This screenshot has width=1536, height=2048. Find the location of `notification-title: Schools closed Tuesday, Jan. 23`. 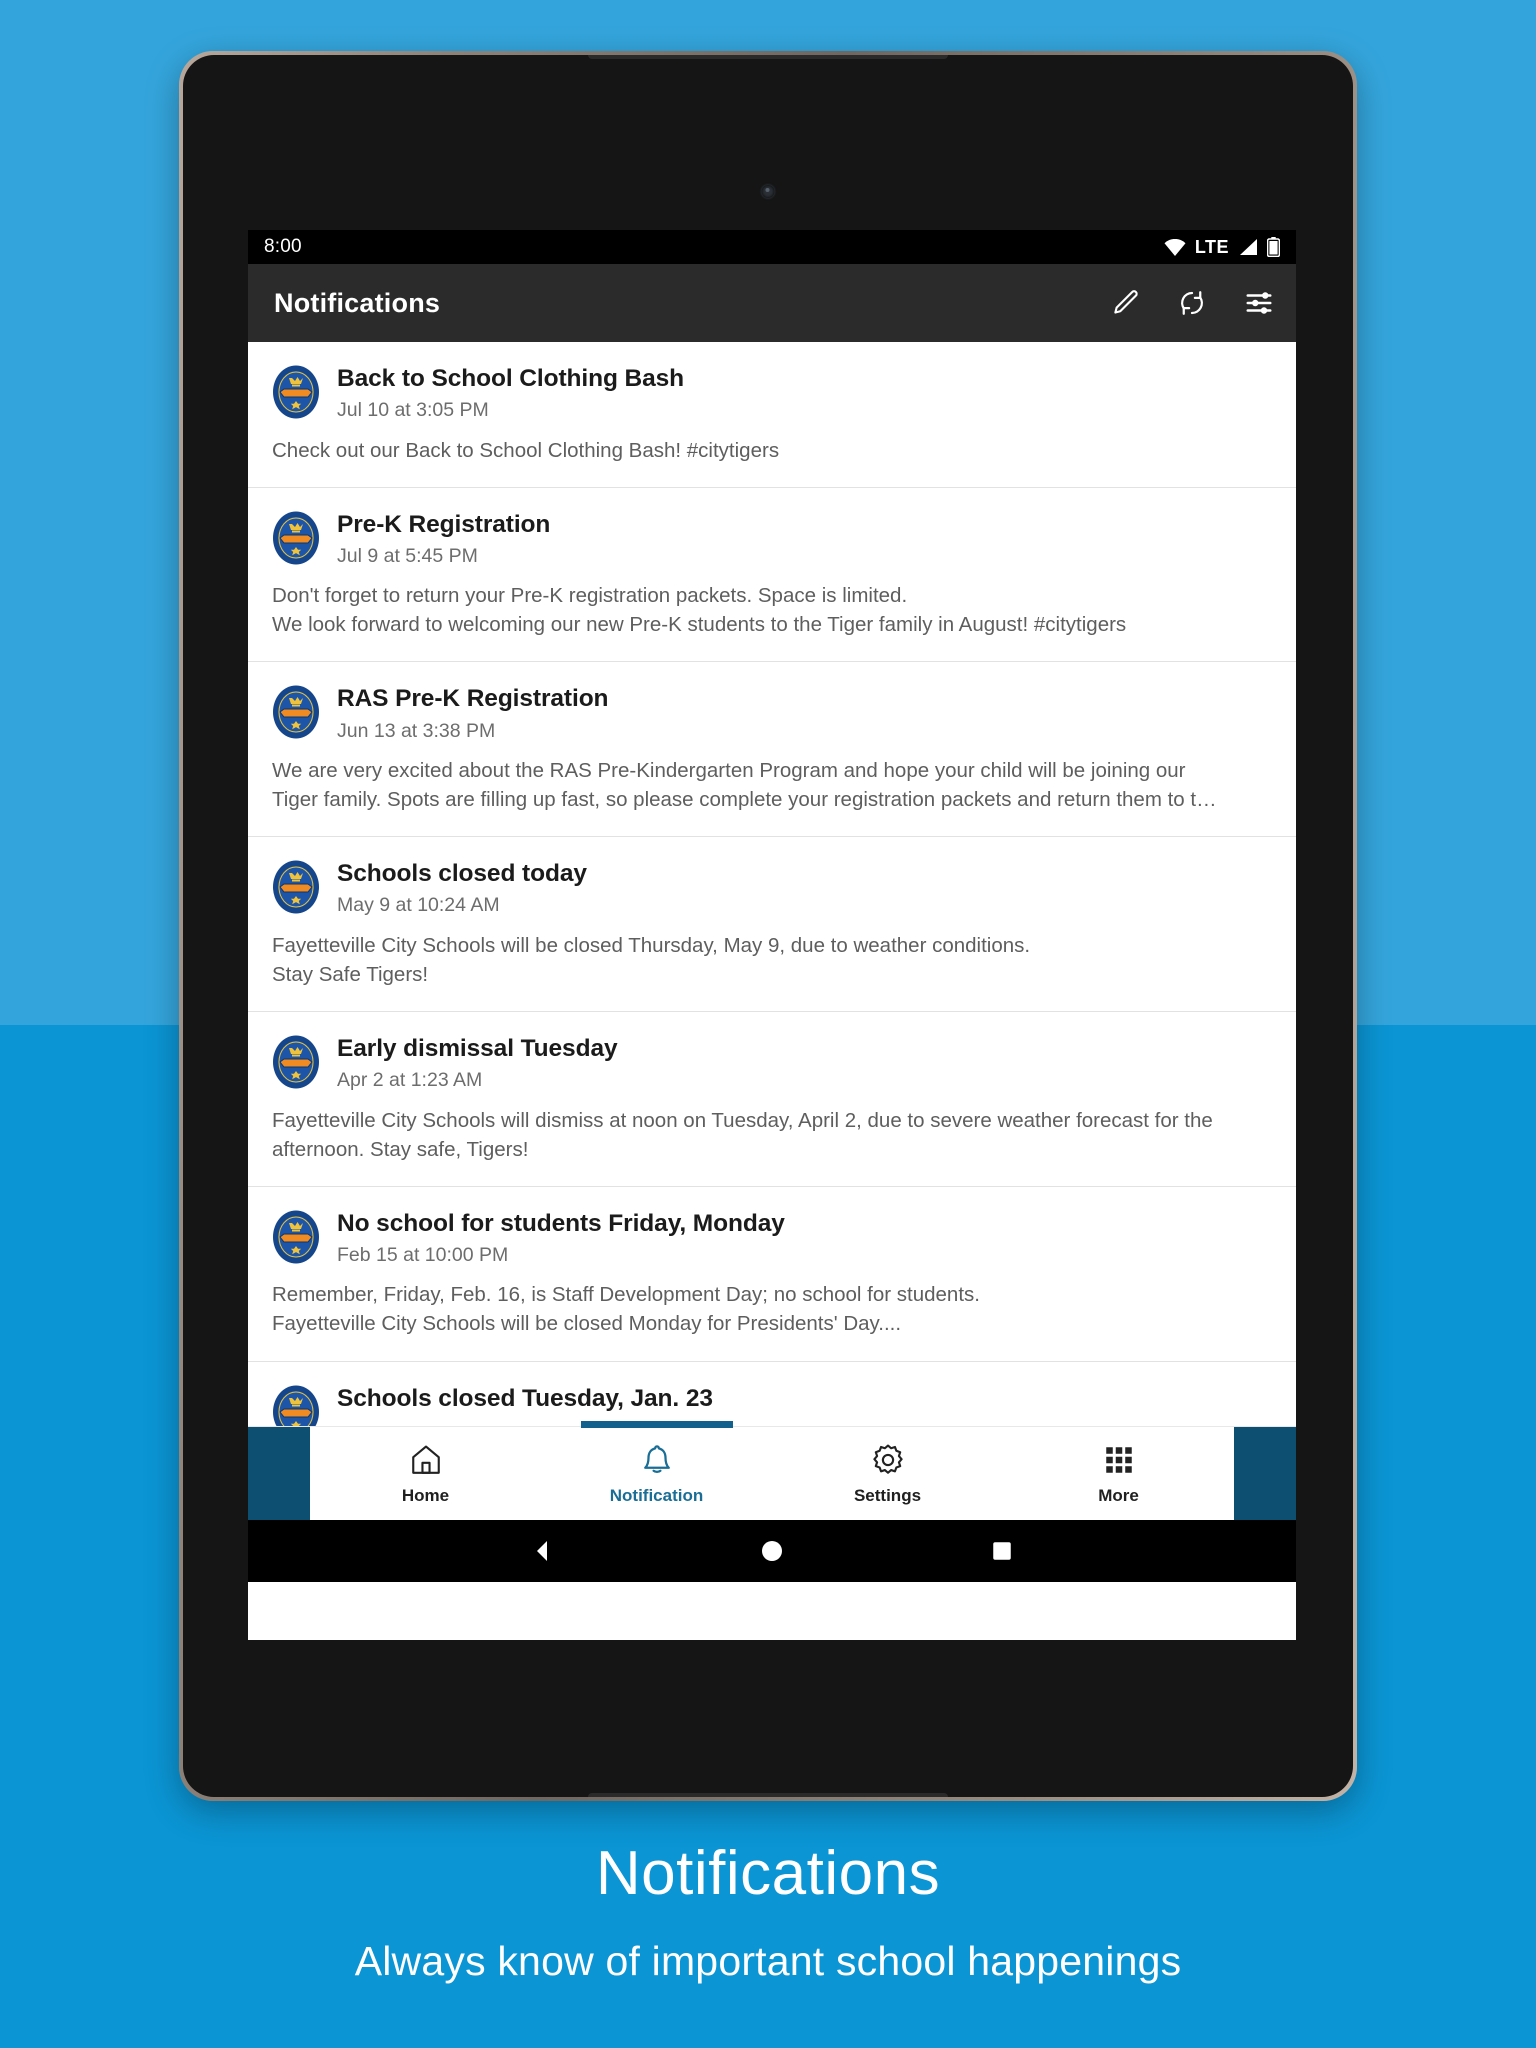

notification-title: Schools closed Tuesday, Jan. 23 is located at coordinates (525, 1398).